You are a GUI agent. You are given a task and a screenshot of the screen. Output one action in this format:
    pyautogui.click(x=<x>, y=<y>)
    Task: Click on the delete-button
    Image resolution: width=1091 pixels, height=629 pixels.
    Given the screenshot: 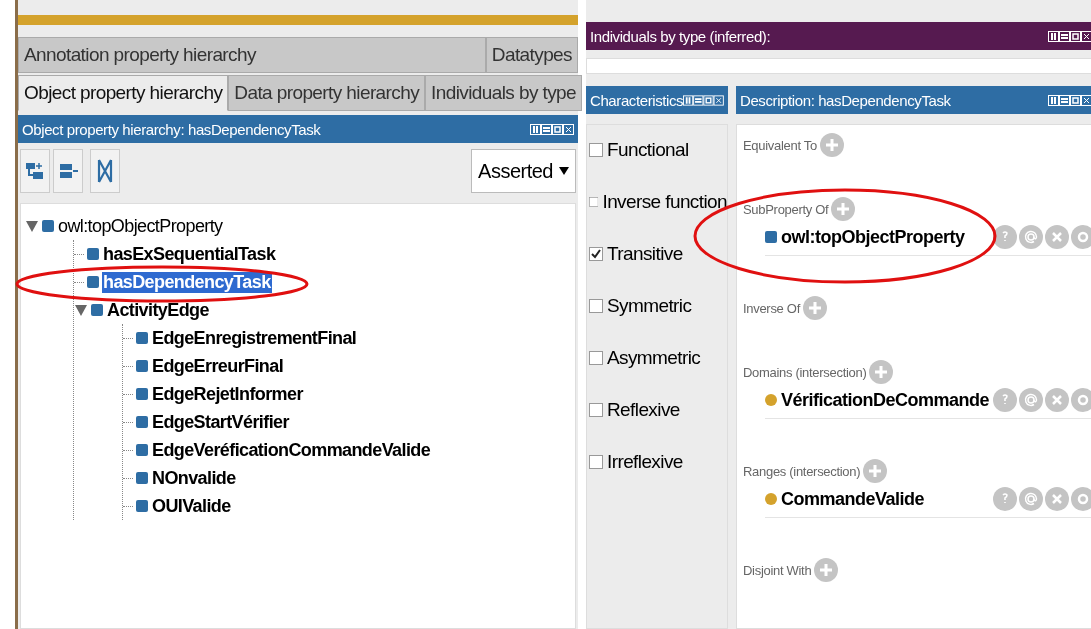 What is the action you would take?
    pyautogui.click(x=105, y=171)
    